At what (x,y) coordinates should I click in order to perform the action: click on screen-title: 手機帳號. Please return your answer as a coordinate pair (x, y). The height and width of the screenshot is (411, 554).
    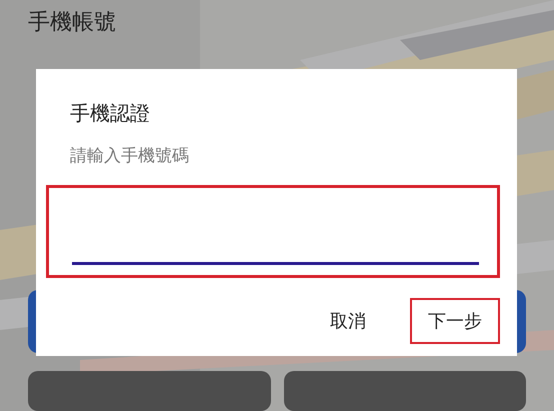
    Looking at the image, I should click on (72, 23).